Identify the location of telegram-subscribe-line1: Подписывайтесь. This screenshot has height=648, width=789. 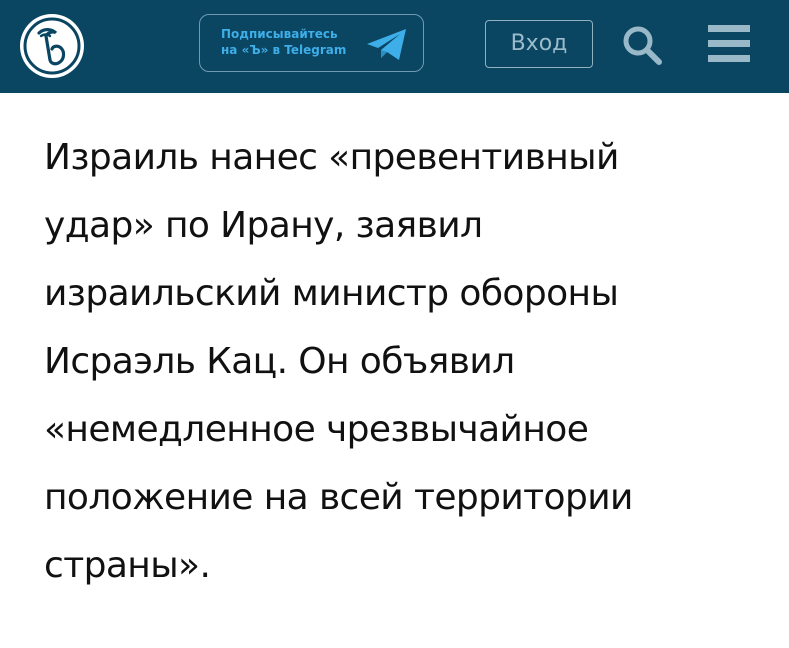
(279, 34).